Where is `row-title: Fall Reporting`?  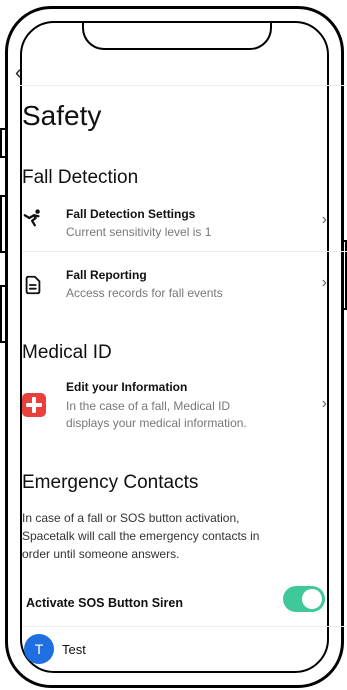
row-title: Fall Reporting is located at coordinates (106, 275).